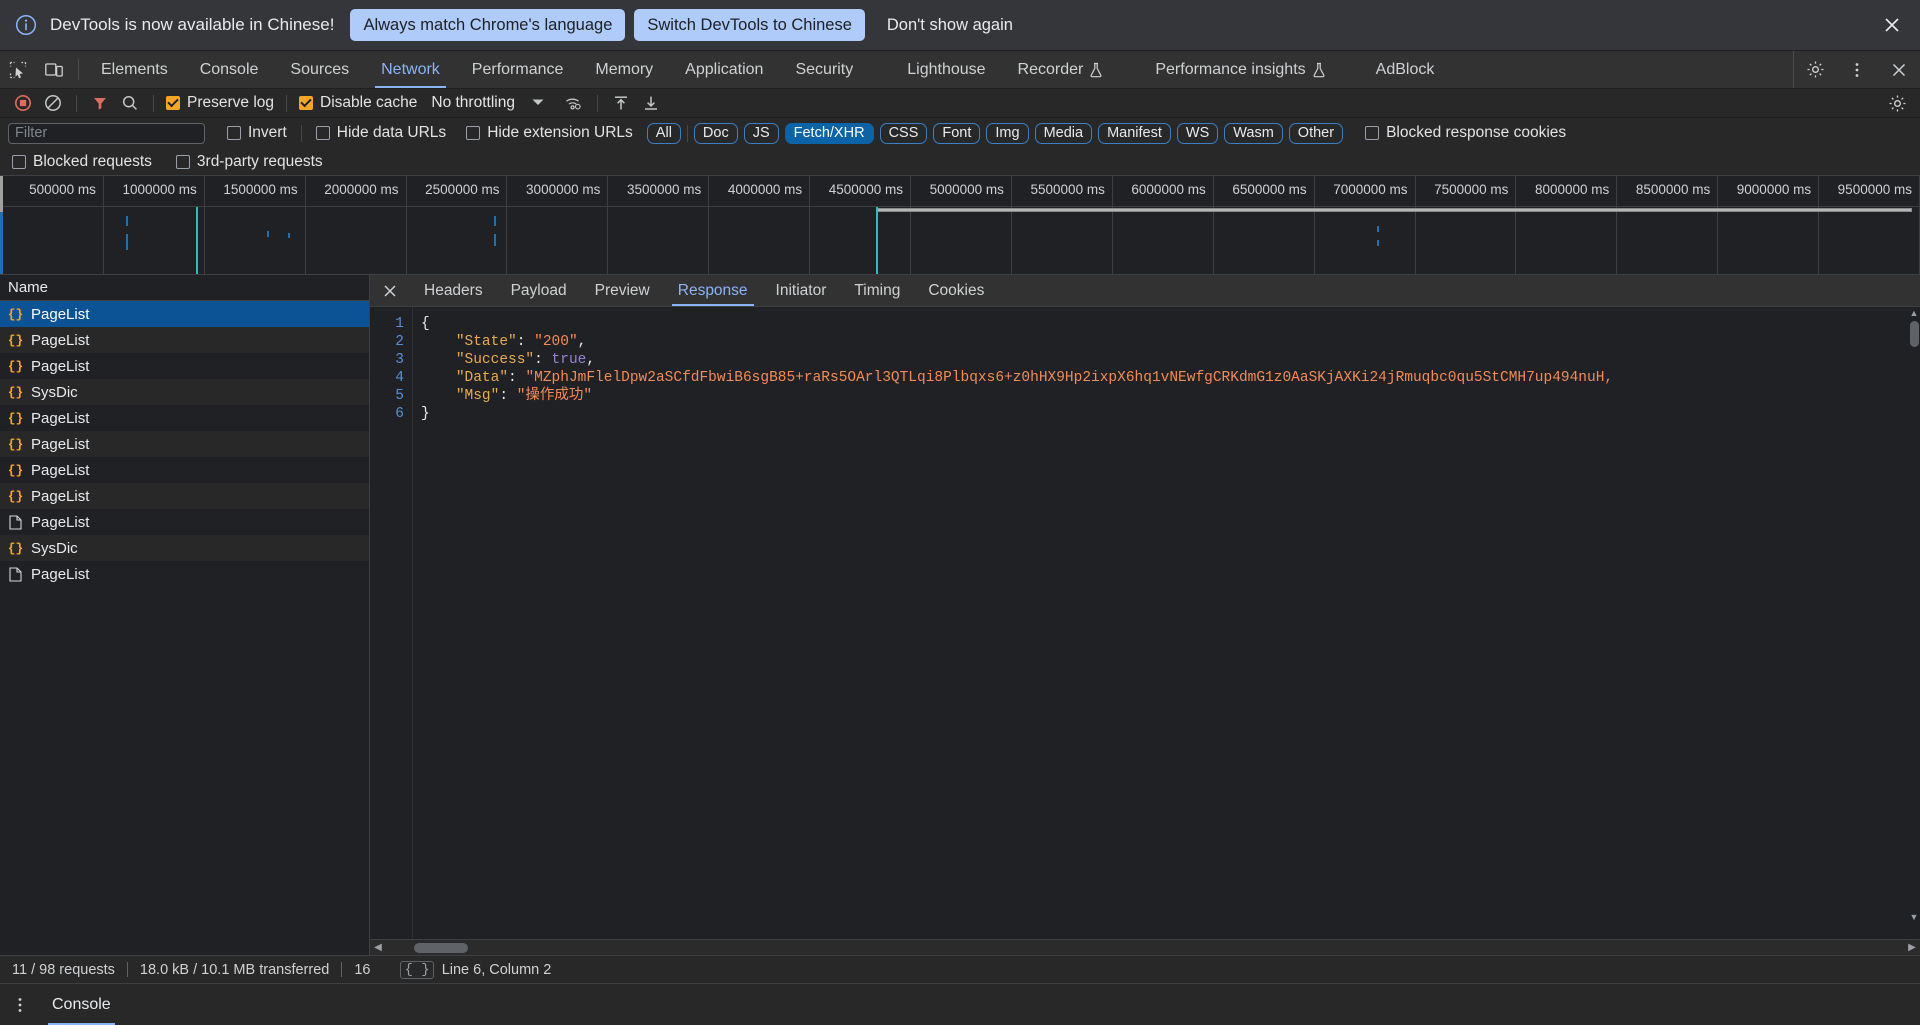  Describe the element at coordinates (761, 133) in the screenshot. I see `chip-js: JS` at that location.